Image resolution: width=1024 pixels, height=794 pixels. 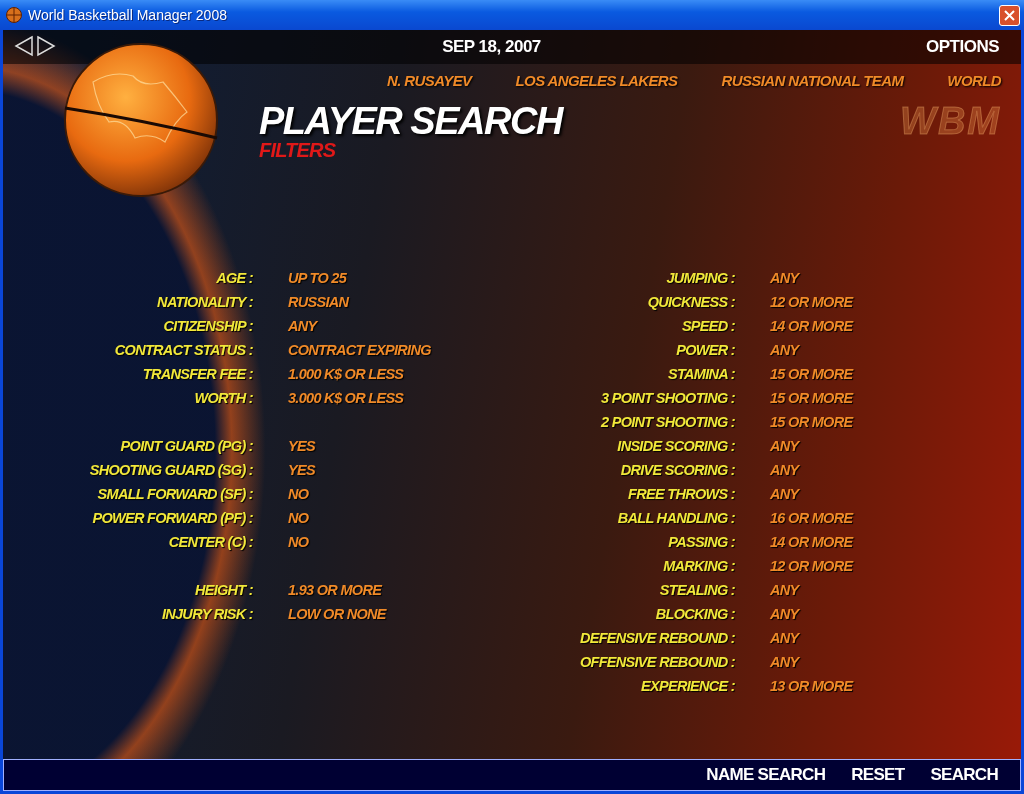 I want to click on filter-label: CONTRACT STATUS :, so click(x=183, y=350).